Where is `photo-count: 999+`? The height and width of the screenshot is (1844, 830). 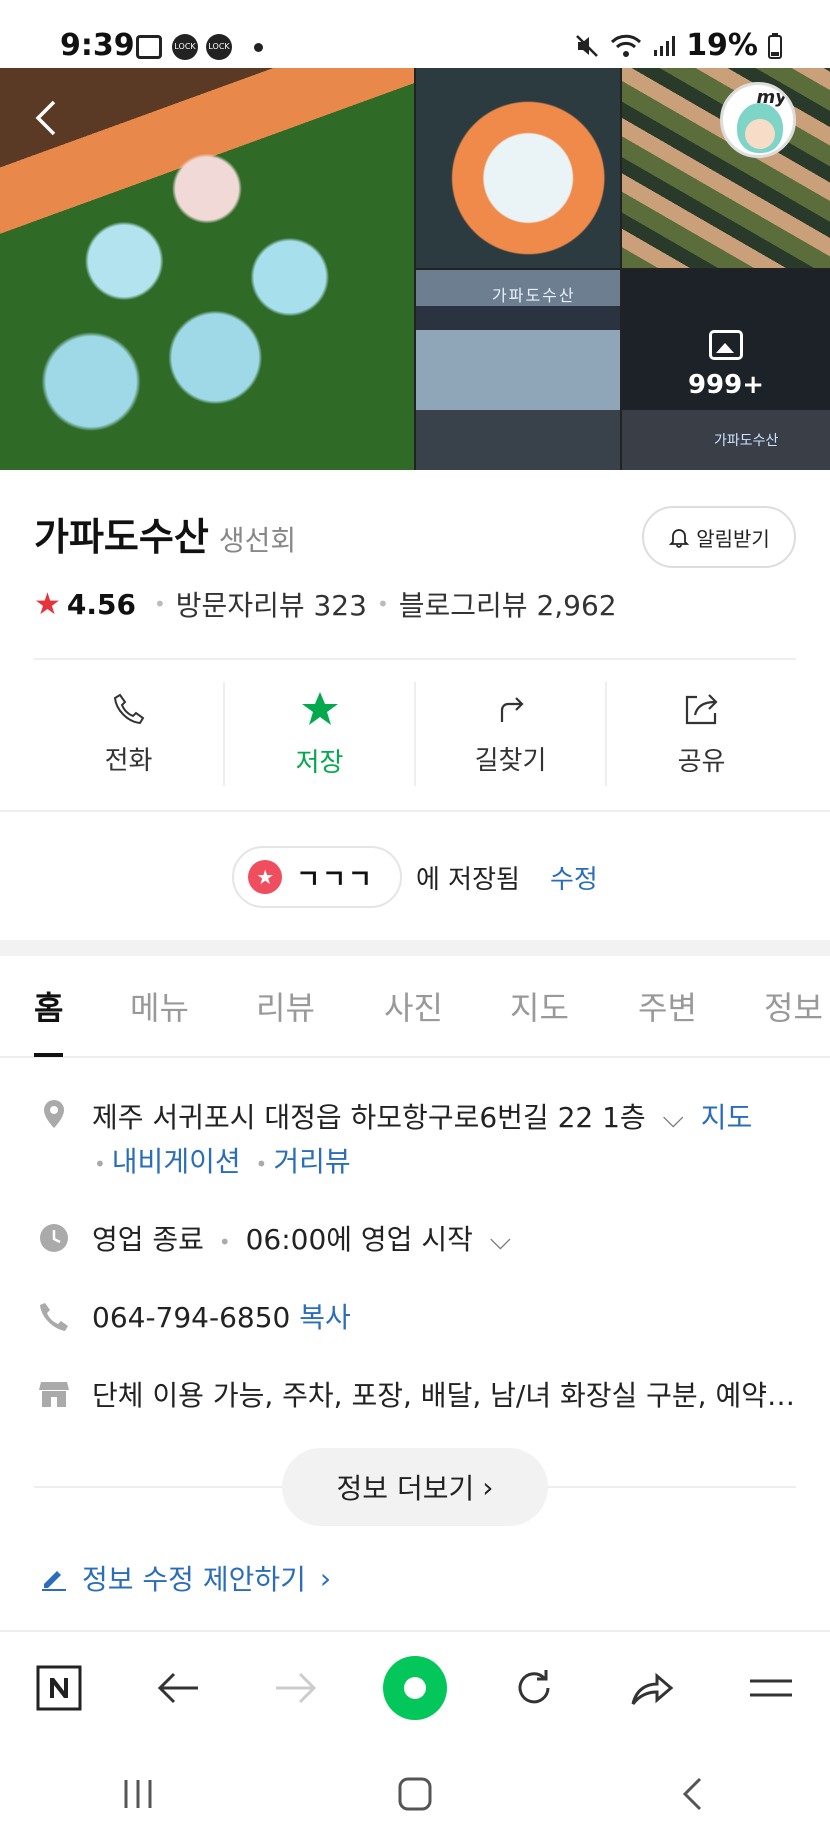
photo-count: 999+ is located at coordinates (726, 385).